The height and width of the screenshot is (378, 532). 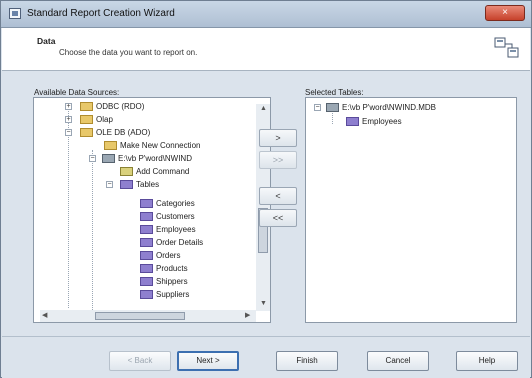 What do you see at coordinates (160, 145) in the screenshot?
I see `tree-item-label: Make New Connection` at bounding box center [160, 145].